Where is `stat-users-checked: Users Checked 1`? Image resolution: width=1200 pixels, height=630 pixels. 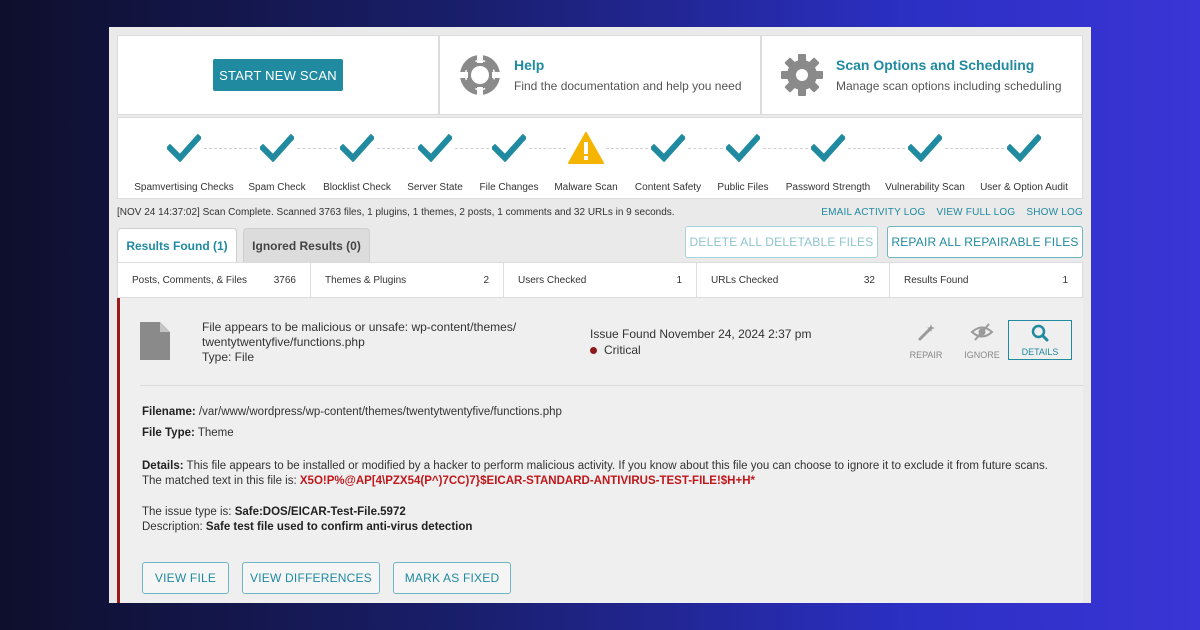
stat-users-checked: Users Checked 1 is located at coordinates (600, 280).